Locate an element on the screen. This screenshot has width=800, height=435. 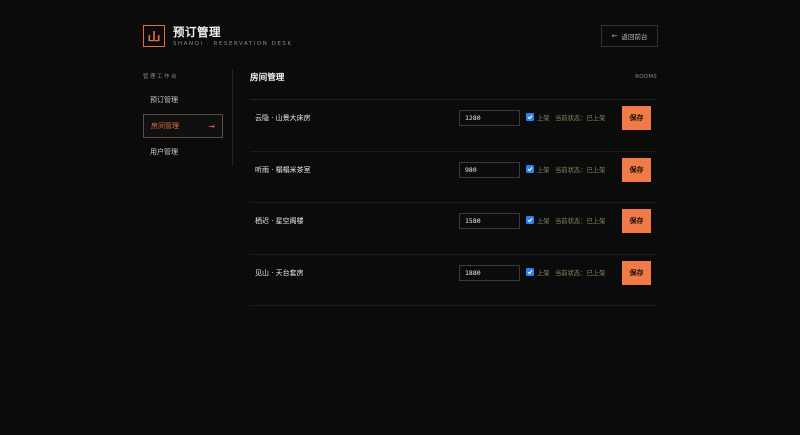
room-row: 云隐 · 山景大床房 上架 当前状态：已上架 保存 is located at coordinates (453, 126).